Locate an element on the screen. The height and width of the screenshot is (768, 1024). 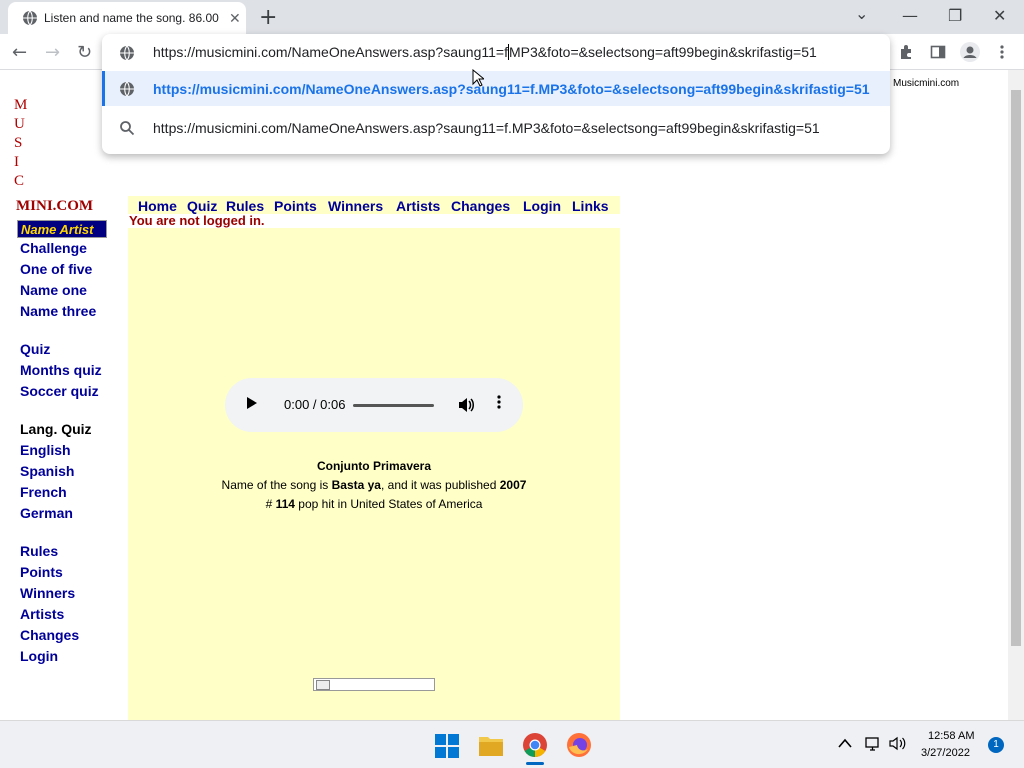
page-scrollbar is located at coordinates (1016, 395).